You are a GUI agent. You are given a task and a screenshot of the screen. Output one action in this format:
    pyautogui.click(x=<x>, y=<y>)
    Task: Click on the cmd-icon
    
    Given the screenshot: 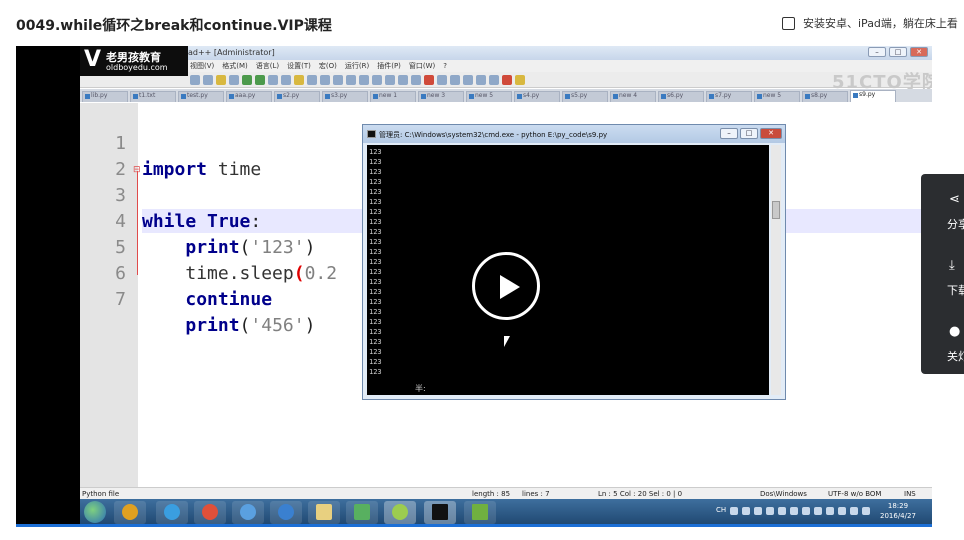 What is the action you would take?
    pyautogui.click(x=371, y=134)
    